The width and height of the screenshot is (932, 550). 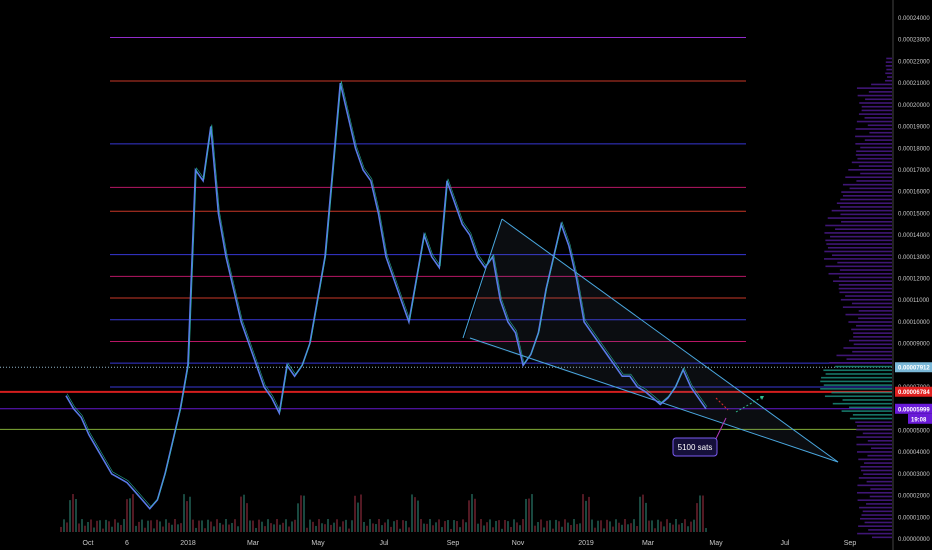 What do you see at coordinates (914, 431) in the screenshot?
I see `y-tick-label: 0.00005000` at bounding box center [914, 431].